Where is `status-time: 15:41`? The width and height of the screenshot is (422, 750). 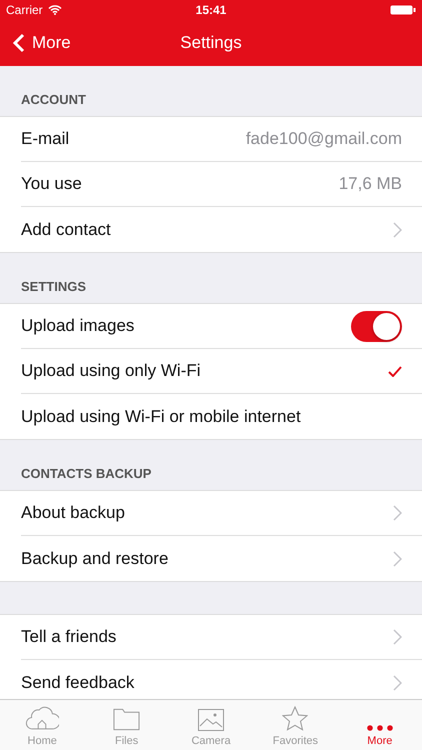
status-time: 15:41 is located at coordinates (211, 10).